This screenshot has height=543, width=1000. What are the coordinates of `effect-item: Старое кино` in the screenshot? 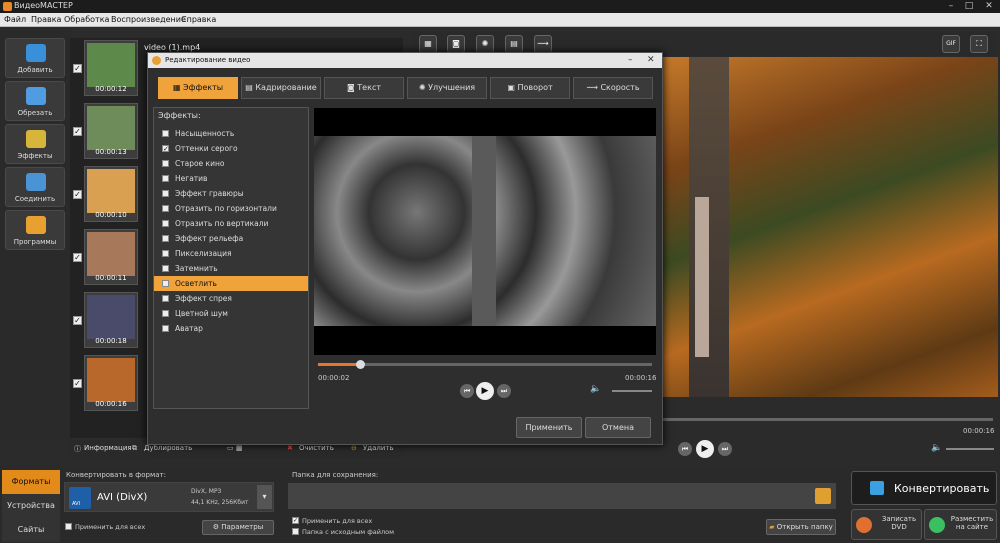 It's located at (231, 163).